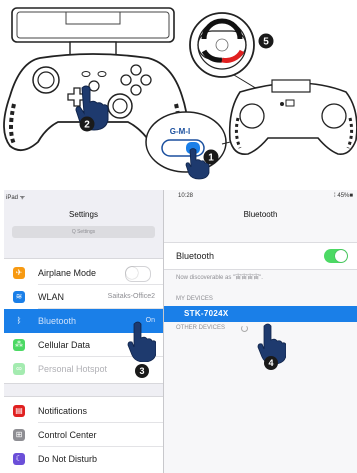  What do you see at coordinates (244, 328) in the screenshot?
I see `searching-spinner-icon` at bounding box center [244, 328].